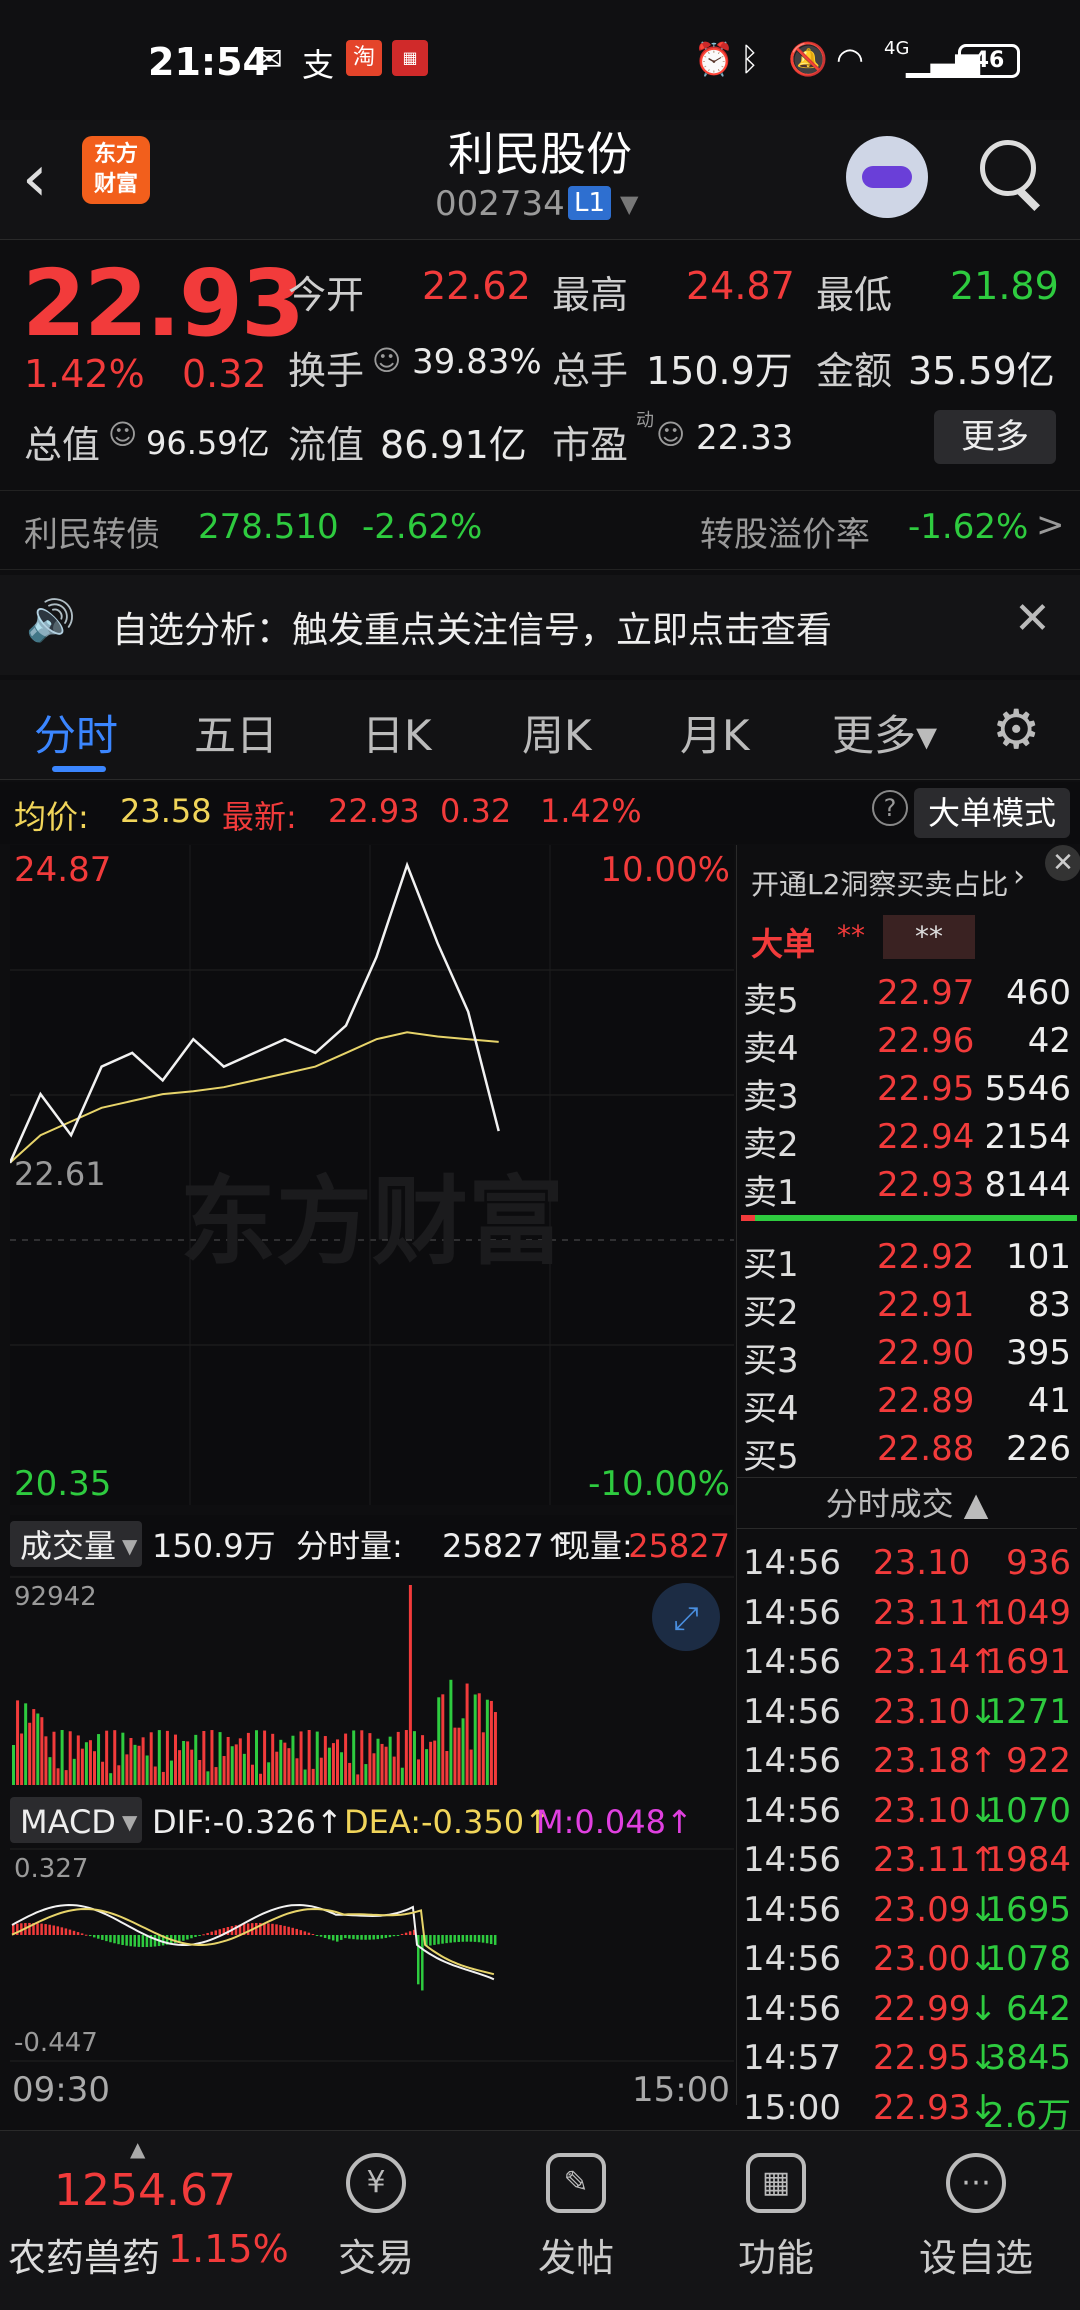  What do you see at coordinates (144, 2220) in the screenshot?
I see `sector-index-button: ▲ 1254.67 农药兽药 1.15%` at bounding box center [144, 2220].